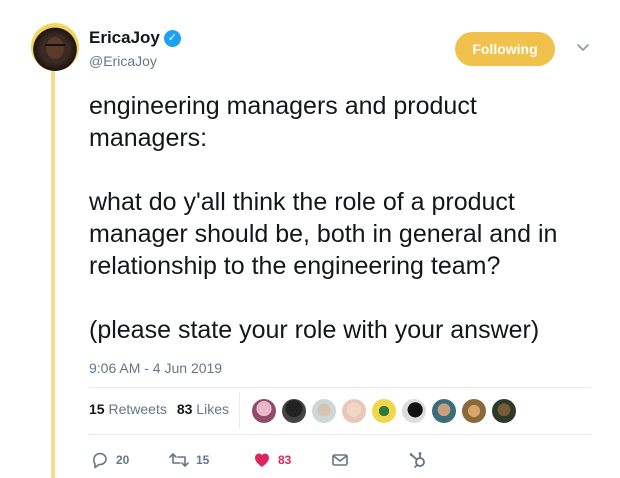 This screenshot has width=620, height=478. What do you see at coordinates (239, 410) in the screenshot?
I see `stats-separator` at bounding box center [239, 410].